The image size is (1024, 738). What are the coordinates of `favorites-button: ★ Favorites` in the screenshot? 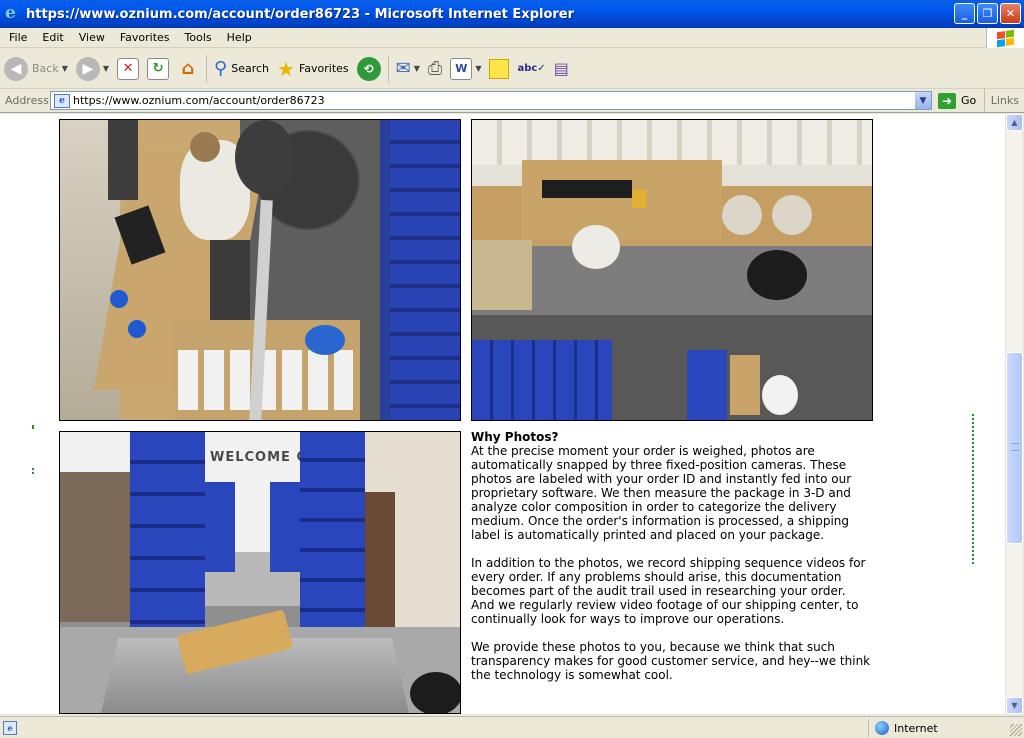 It's located at (313, 69).